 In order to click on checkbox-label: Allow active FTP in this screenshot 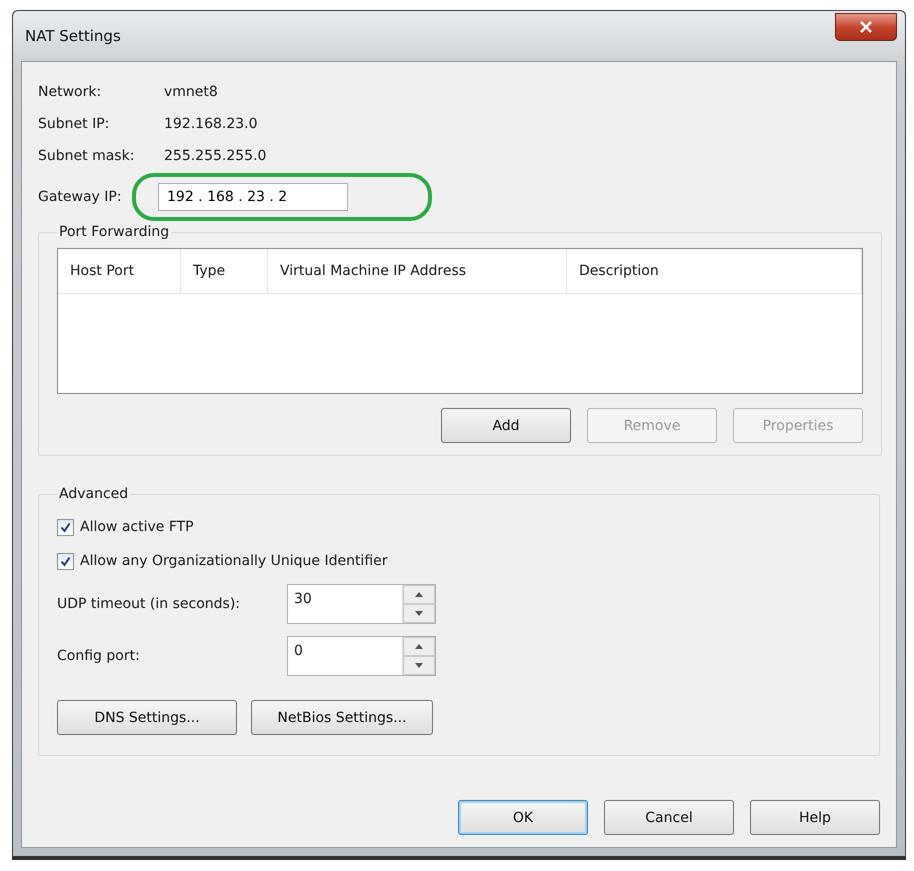, I will do `click(137, 527)`.